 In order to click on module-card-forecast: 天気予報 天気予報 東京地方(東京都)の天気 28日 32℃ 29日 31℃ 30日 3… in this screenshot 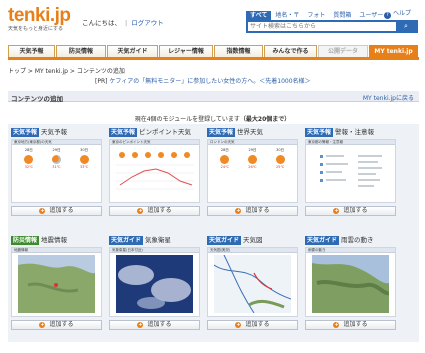, I will do `click(56, 172)`.